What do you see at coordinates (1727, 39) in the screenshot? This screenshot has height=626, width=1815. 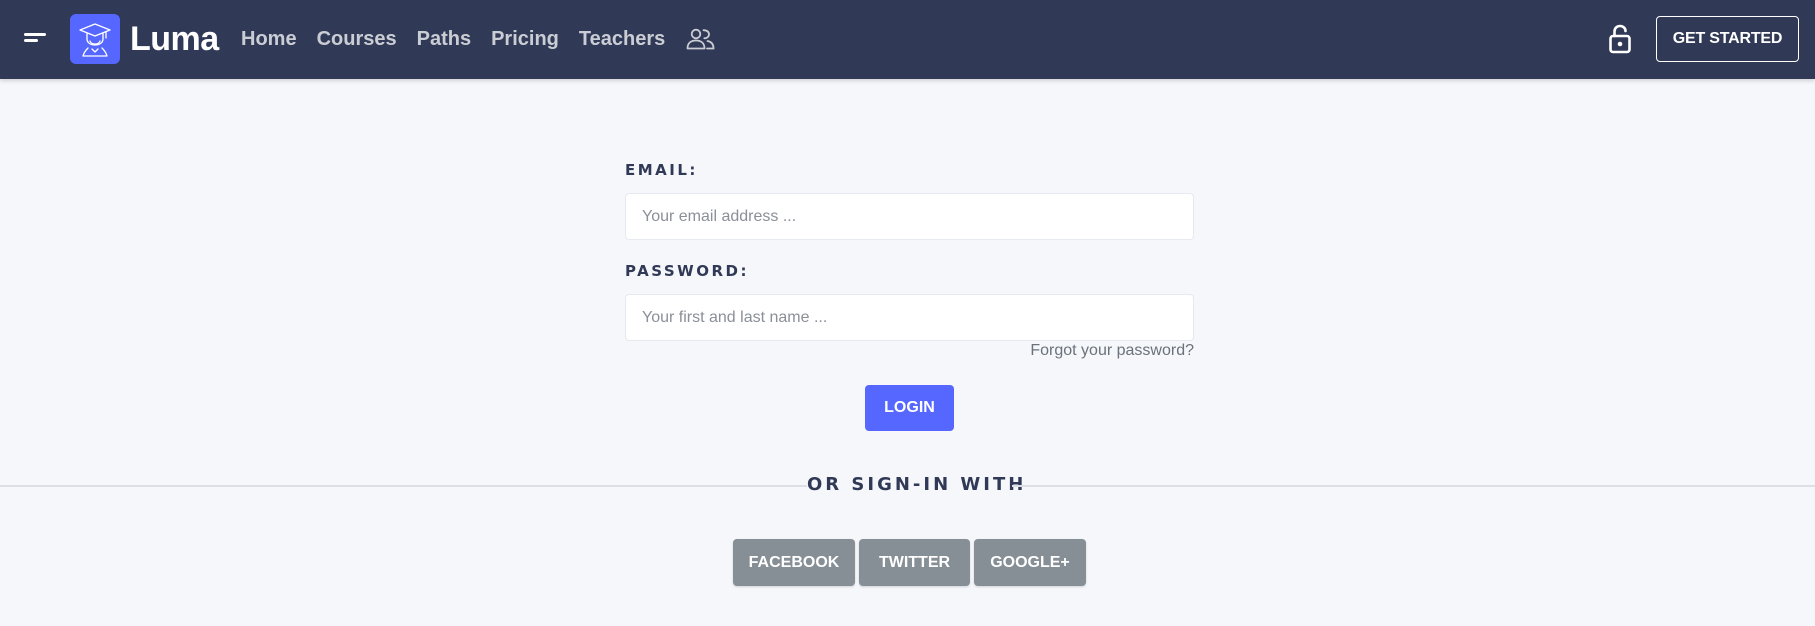 I see `get-started-button: GET STARTED` at bounding box center [1727, 39].